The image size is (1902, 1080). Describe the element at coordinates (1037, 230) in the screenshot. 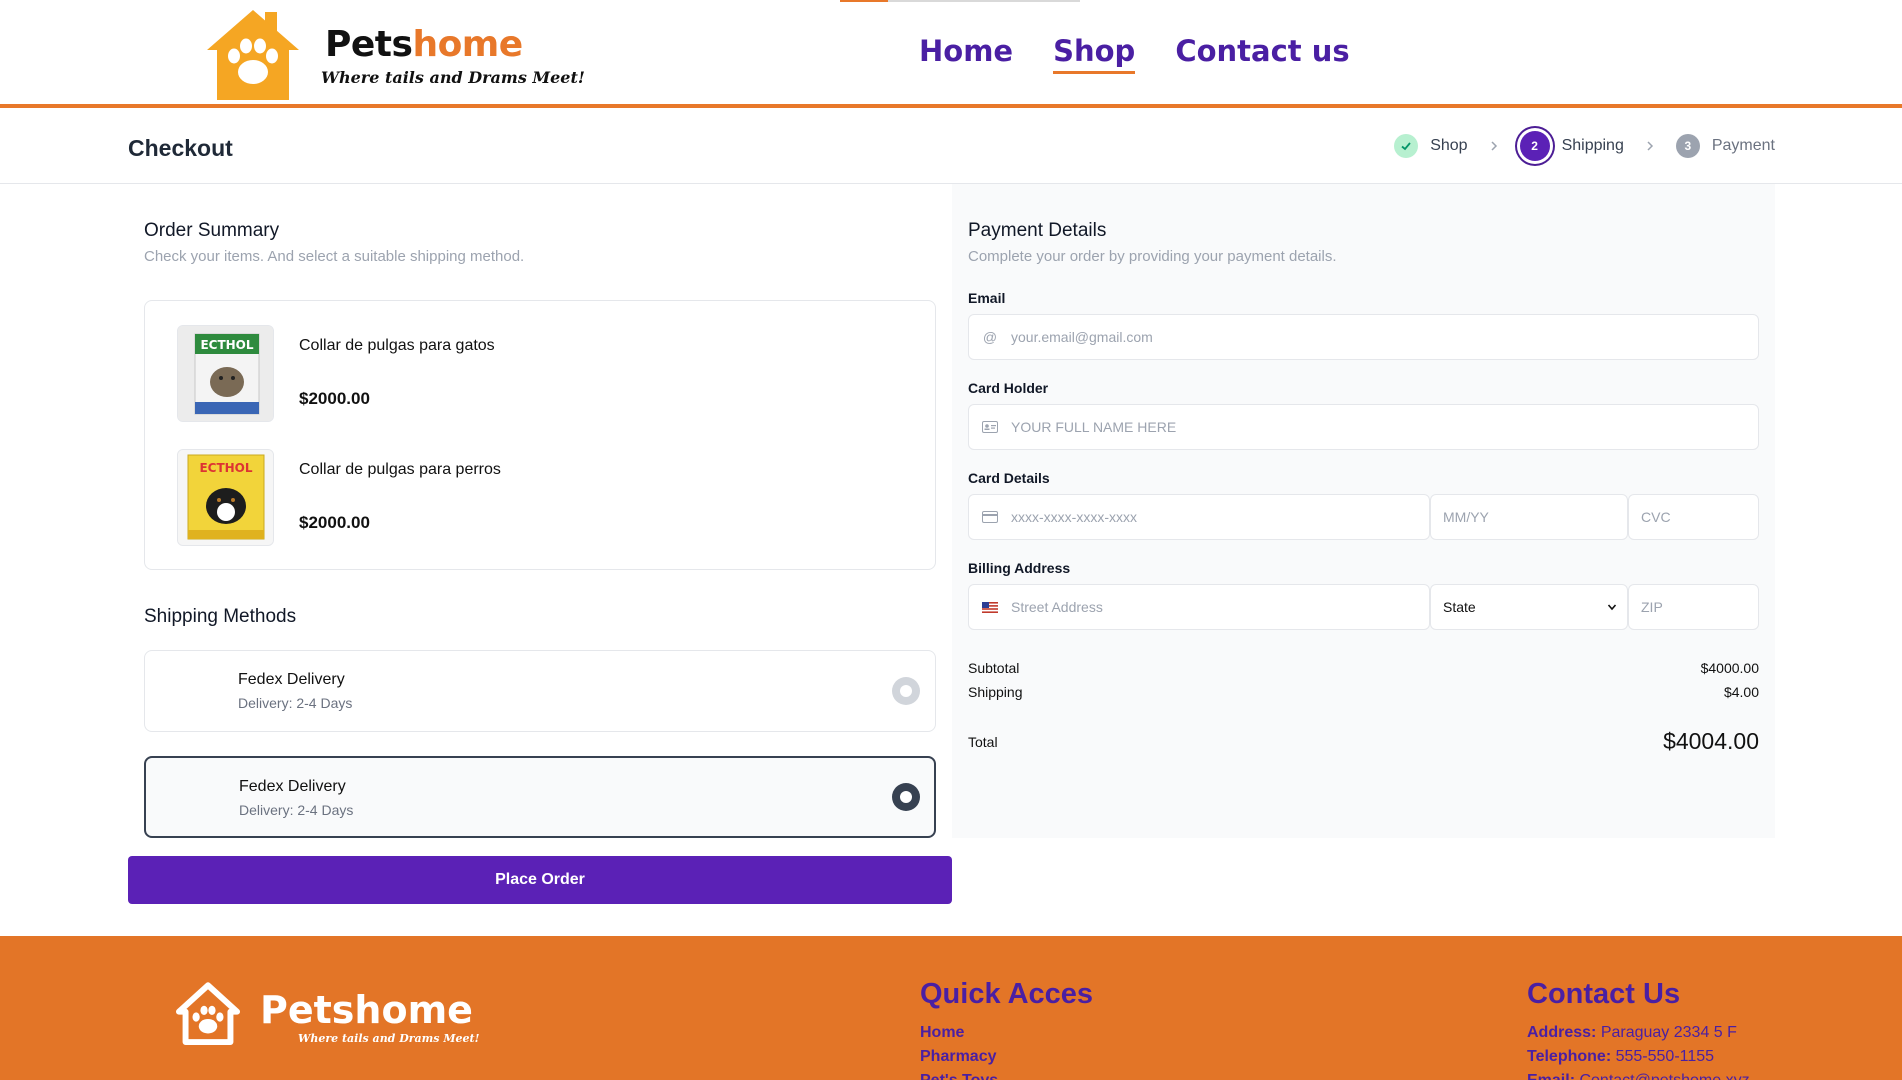

I see `payment-title: Payment Details` at that location.